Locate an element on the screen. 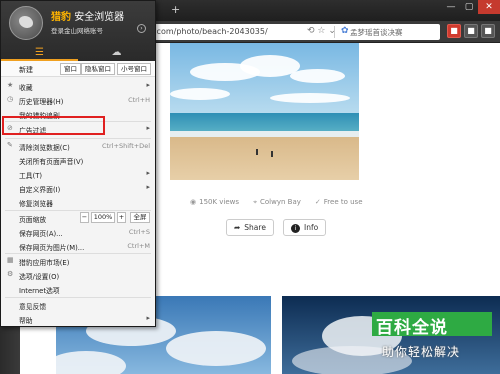 The height and width of the screenshot is (374, 500). menu-item-label: 自定义界面(I) is located at coordinates (40, 190).